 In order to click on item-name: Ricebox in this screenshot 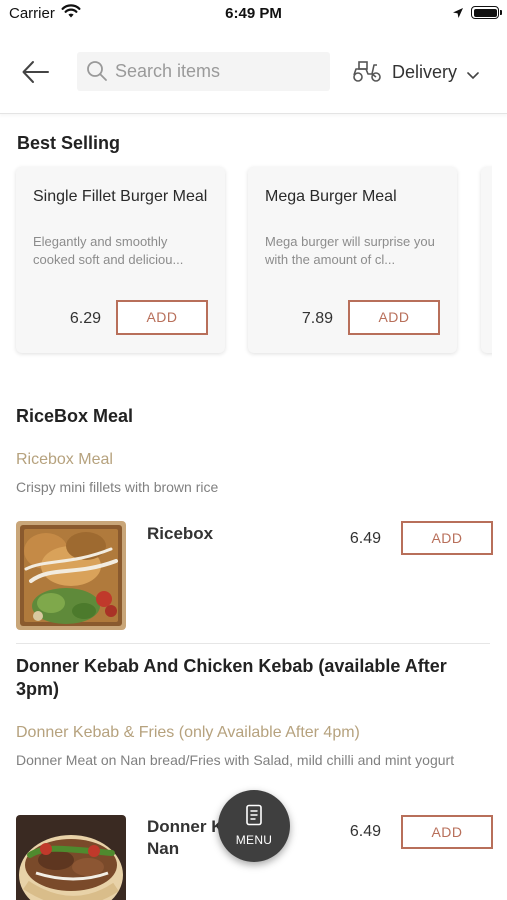, I will do `click(180, 533)`.